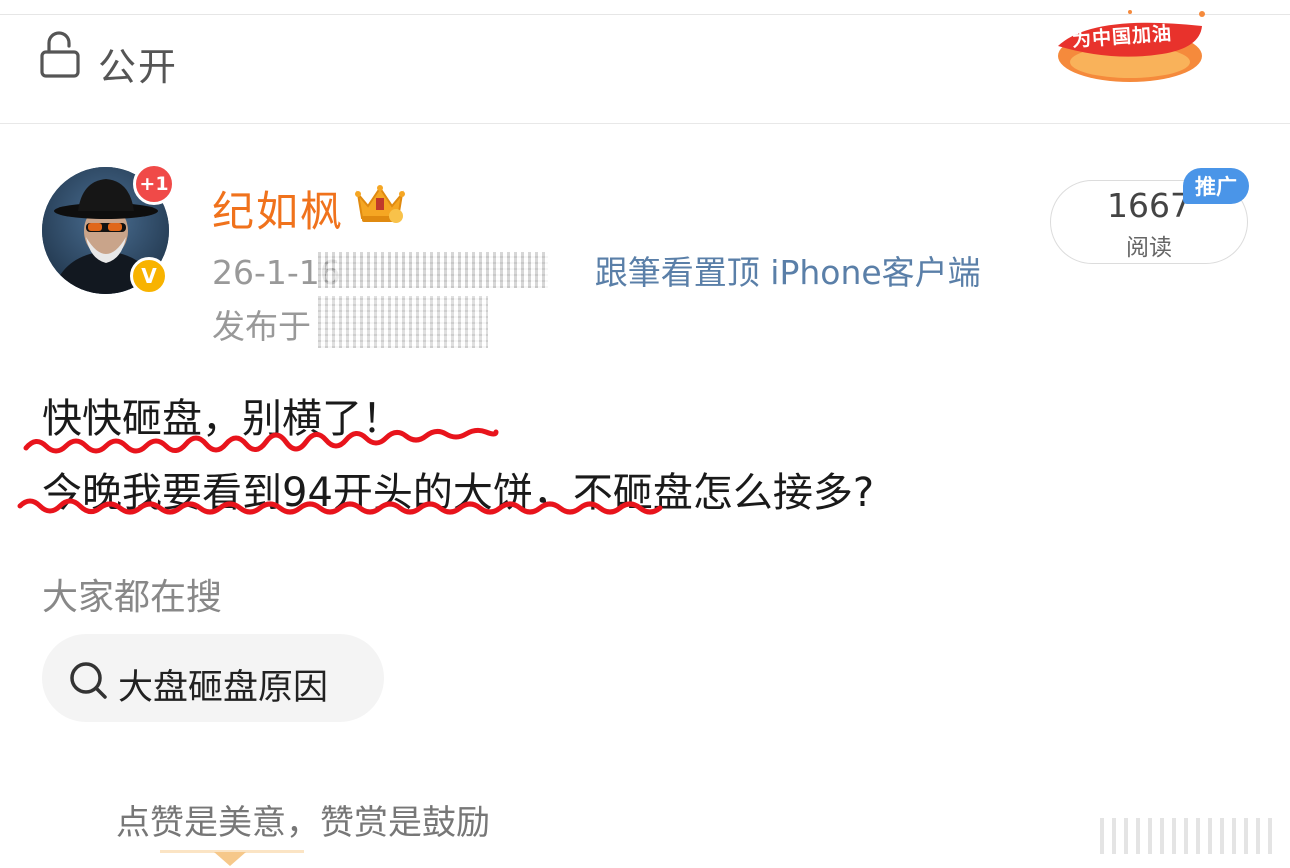 The height and width of the screenshot is (868, 1290). What do you see at coordinates (788, 272) in the screenshot?
I see `post-source-link: 跟筆看置顶 iPhone客户端` at bounding box center [788, 272].